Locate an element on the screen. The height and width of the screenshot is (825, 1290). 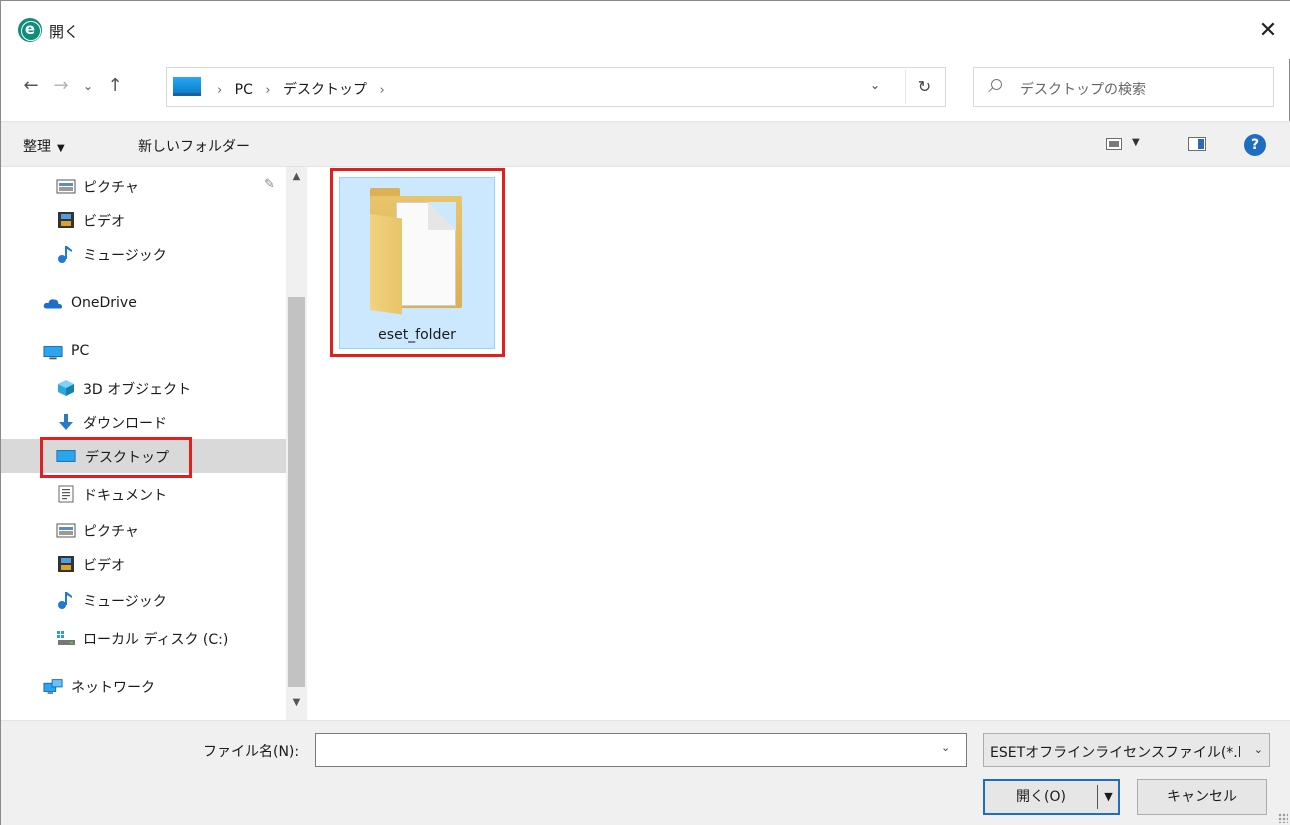
scrollbar-thumb is located at coordinates (296, 492).